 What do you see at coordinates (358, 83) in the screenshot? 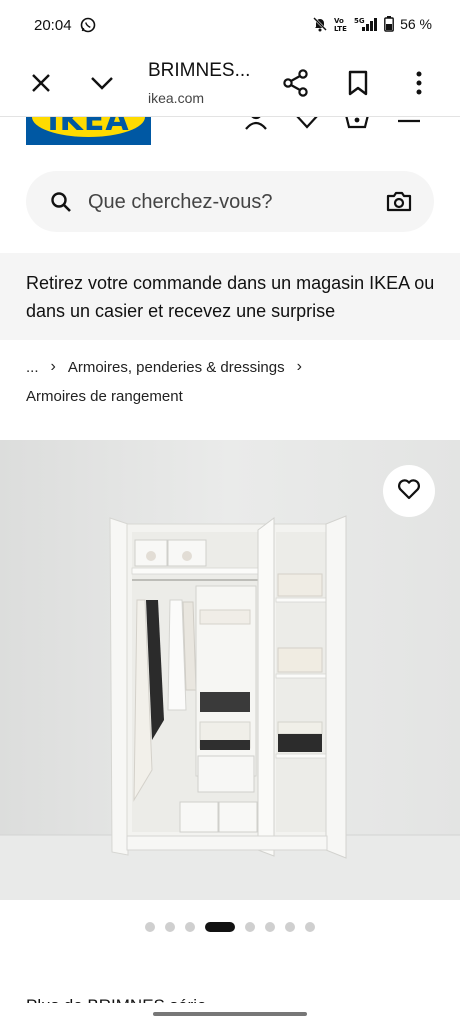
I see `bookmark-icon` at bounding box center [358, 83].